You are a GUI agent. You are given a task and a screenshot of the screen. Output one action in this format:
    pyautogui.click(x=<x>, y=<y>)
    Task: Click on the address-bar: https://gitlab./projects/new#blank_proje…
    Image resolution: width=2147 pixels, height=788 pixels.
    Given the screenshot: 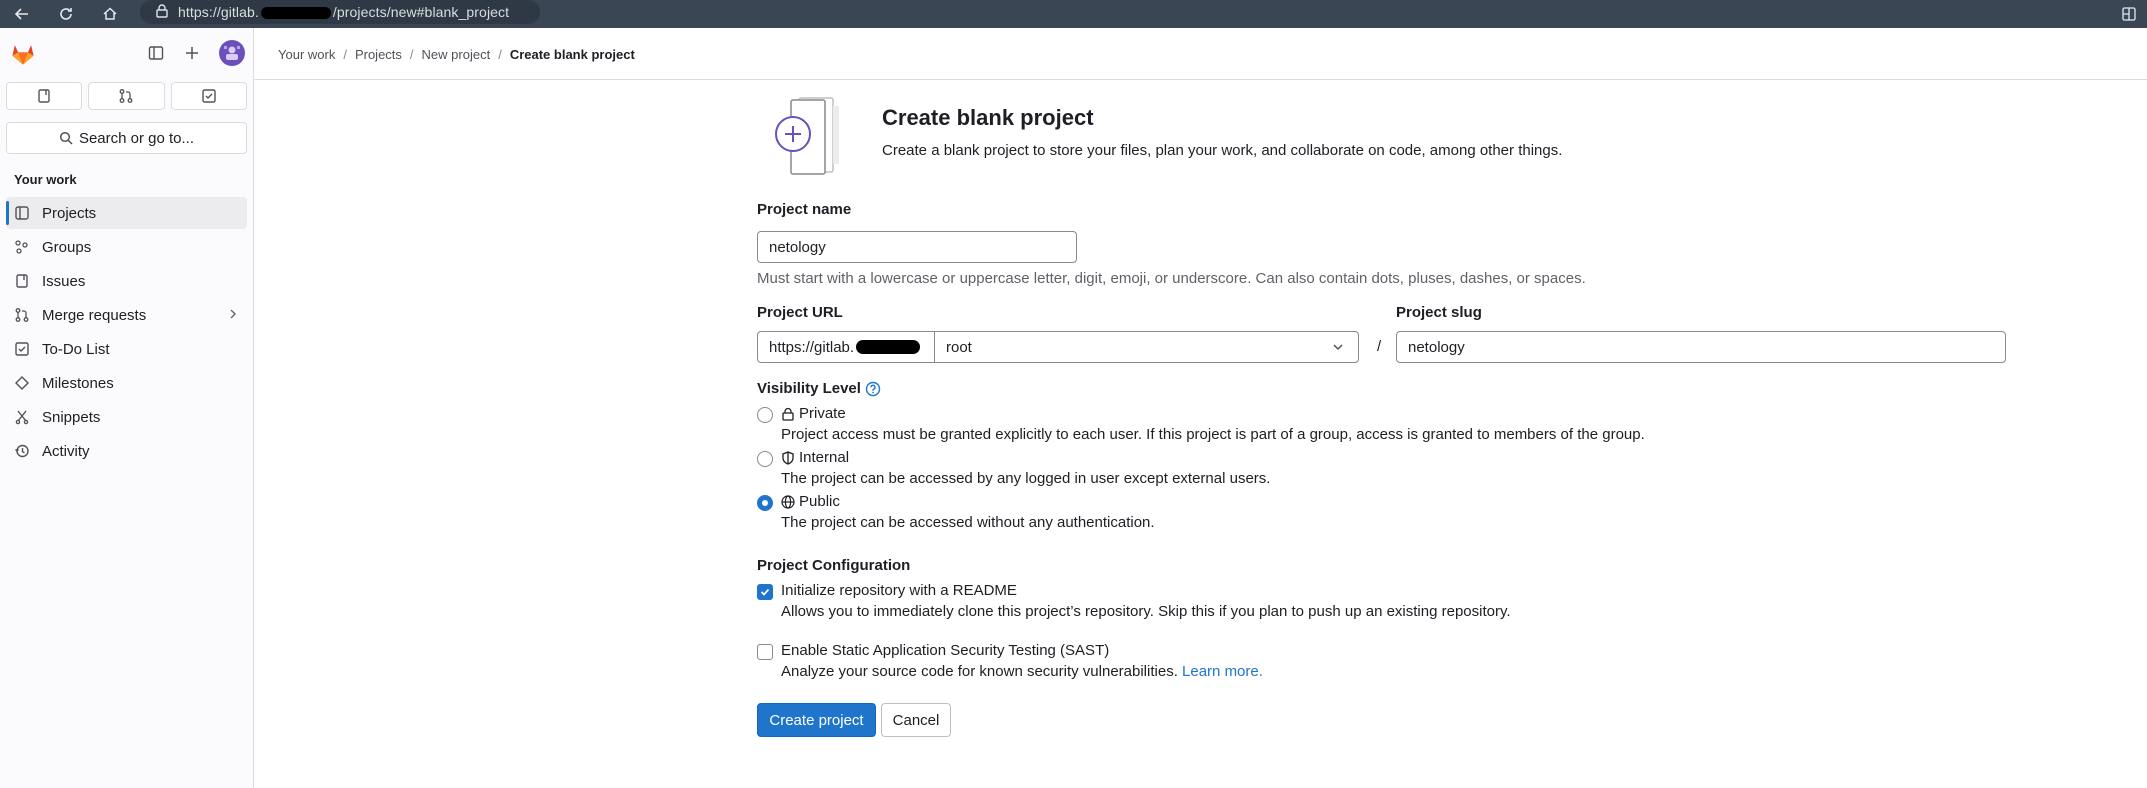 What is the action you would take?
    pyautogui.click(x=340, y=12)
    